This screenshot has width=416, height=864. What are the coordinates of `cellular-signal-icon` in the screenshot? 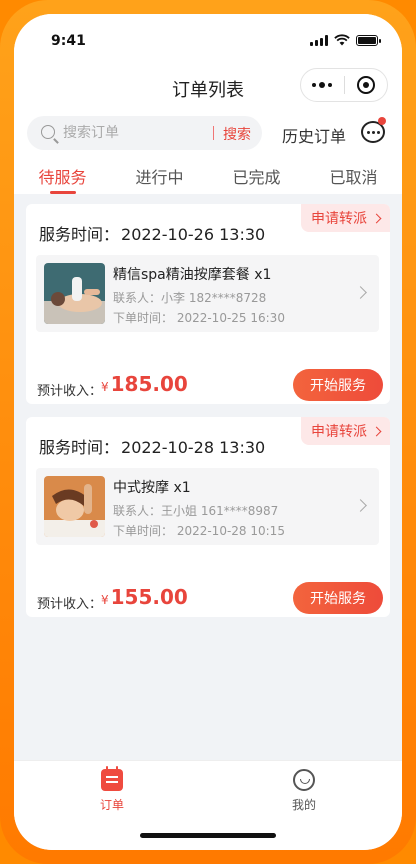 It's located at (319, 40).